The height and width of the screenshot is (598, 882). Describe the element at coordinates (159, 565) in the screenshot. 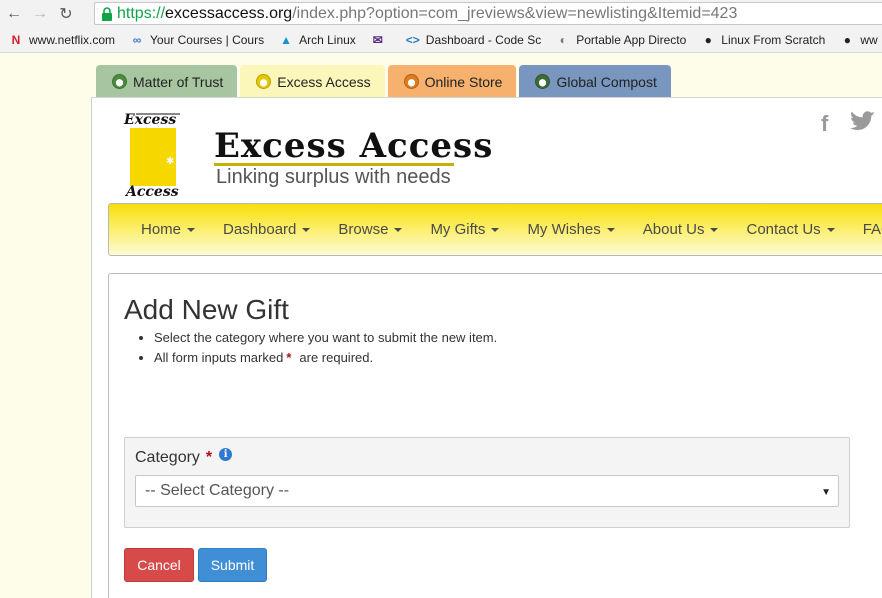

I see `cancel-button: Cancel` at that location.